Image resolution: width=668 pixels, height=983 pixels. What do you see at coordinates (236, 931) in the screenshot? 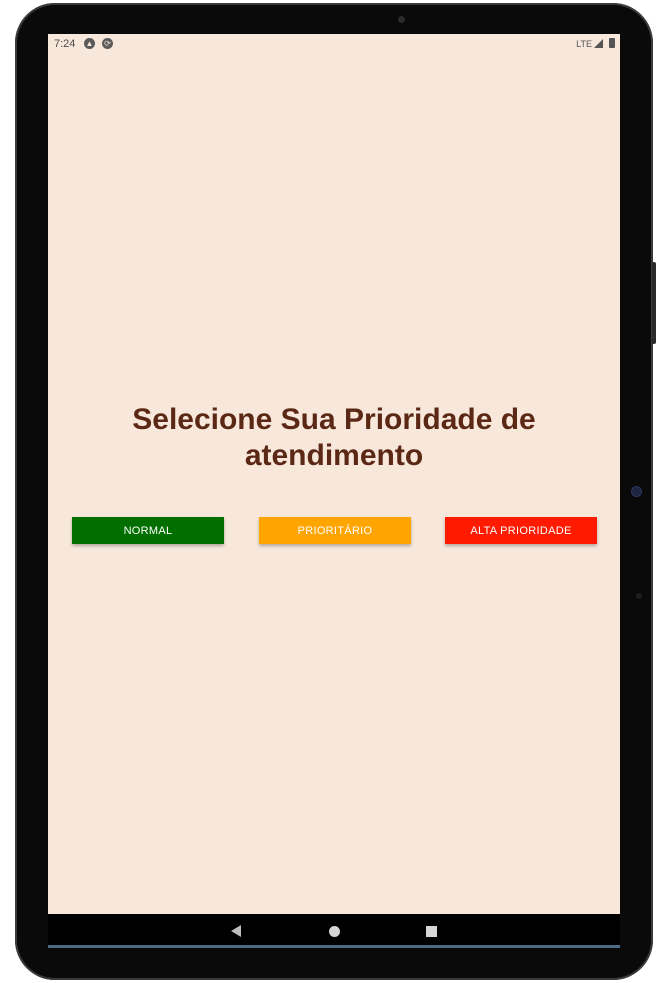
I see `back-icon` at bounding box center [236, 931].